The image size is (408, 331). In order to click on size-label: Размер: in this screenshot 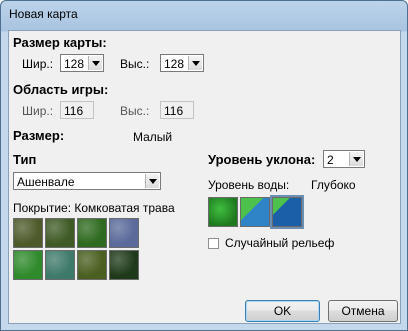, I will do `click(39, 135)`.